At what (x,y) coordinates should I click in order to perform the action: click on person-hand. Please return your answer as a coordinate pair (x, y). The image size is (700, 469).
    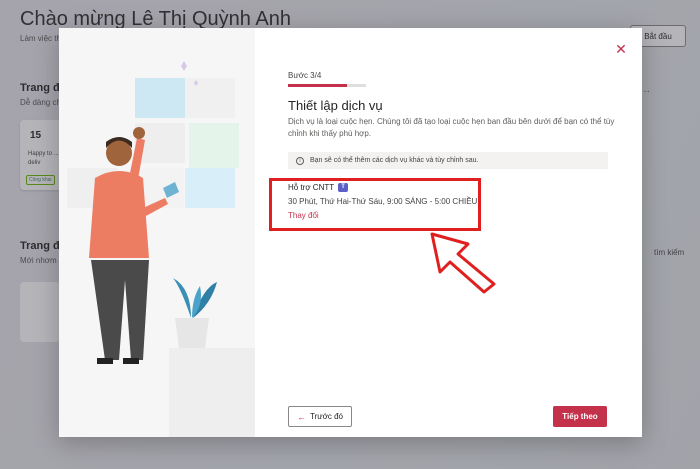
    Looking at the image, I should click on (139, 133).